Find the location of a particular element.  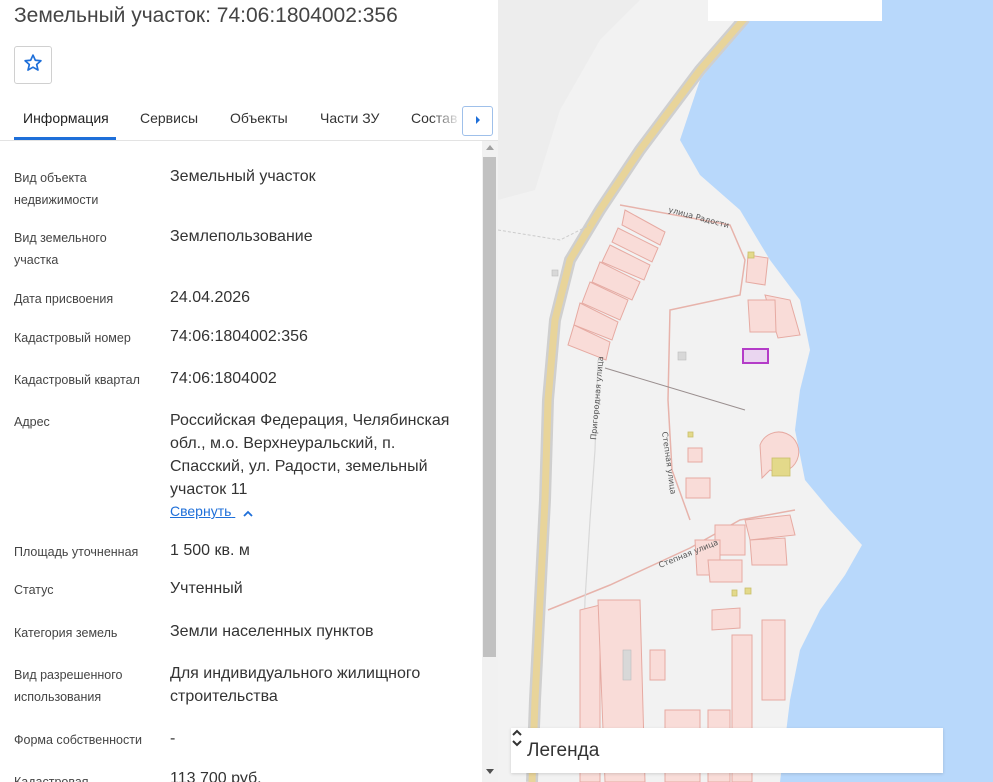

field-label: Вид объекта недвижимости is located at coordinates (56, 189).